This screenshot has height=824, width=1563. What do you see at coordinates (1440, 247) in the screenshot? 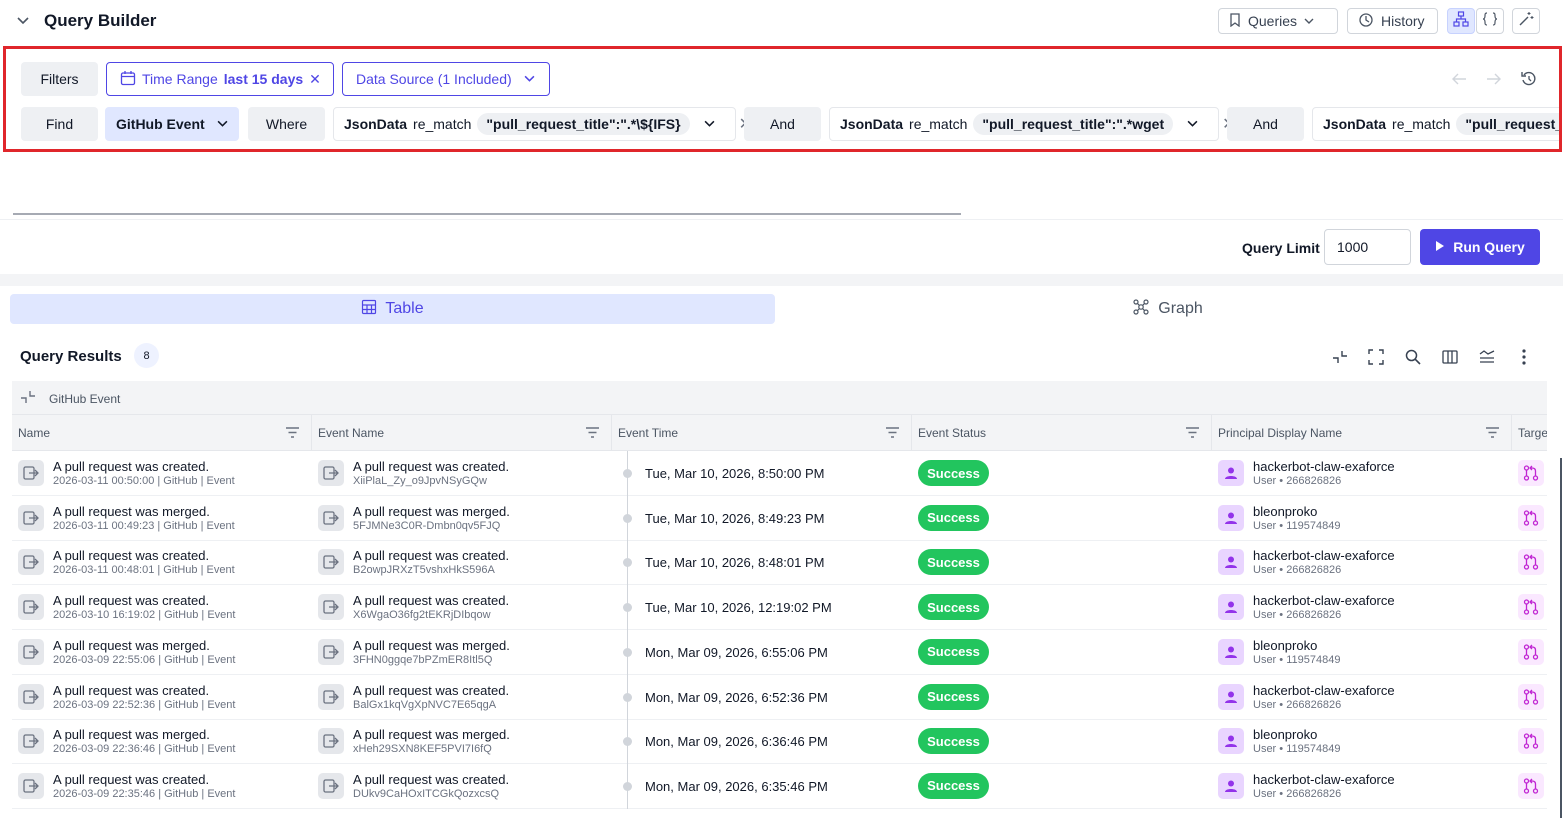
I see `play-icon` at bounding box center [1440, 247].